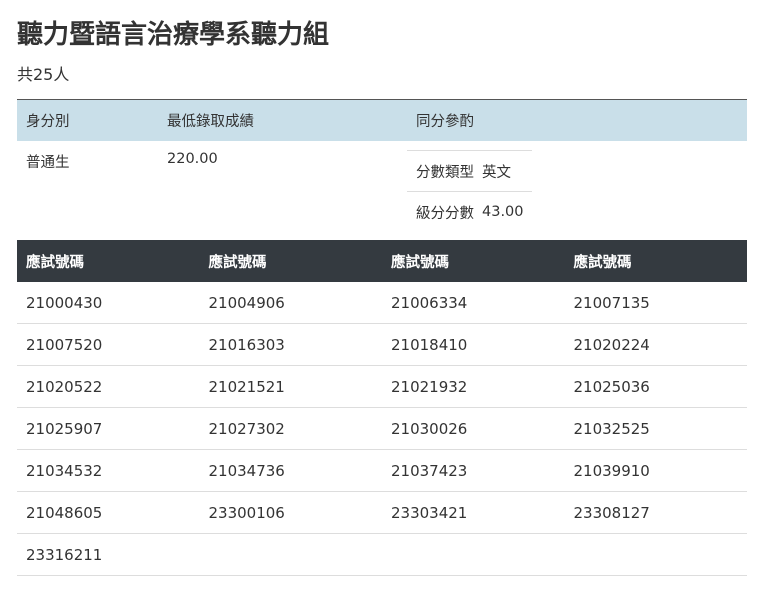 The width and height of the screenshot is (766, 591). Describe the element at coordinates (382, 186) in the screenshot. I see `summary-row: 普通生 220.00 分數類型 英文 級分分數 43.00` at that location.